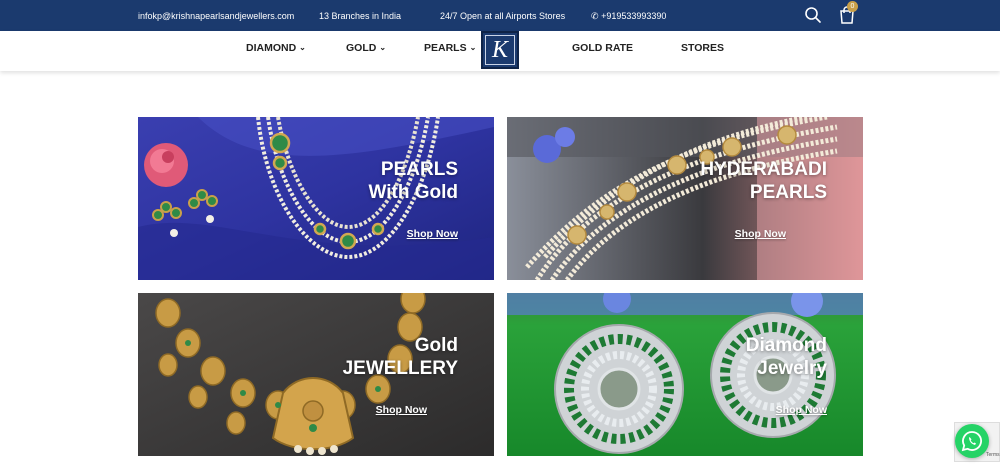 This screenshot has width=1000, height=470. I want to click on nav-label: PEARLS, so click(445, 48).